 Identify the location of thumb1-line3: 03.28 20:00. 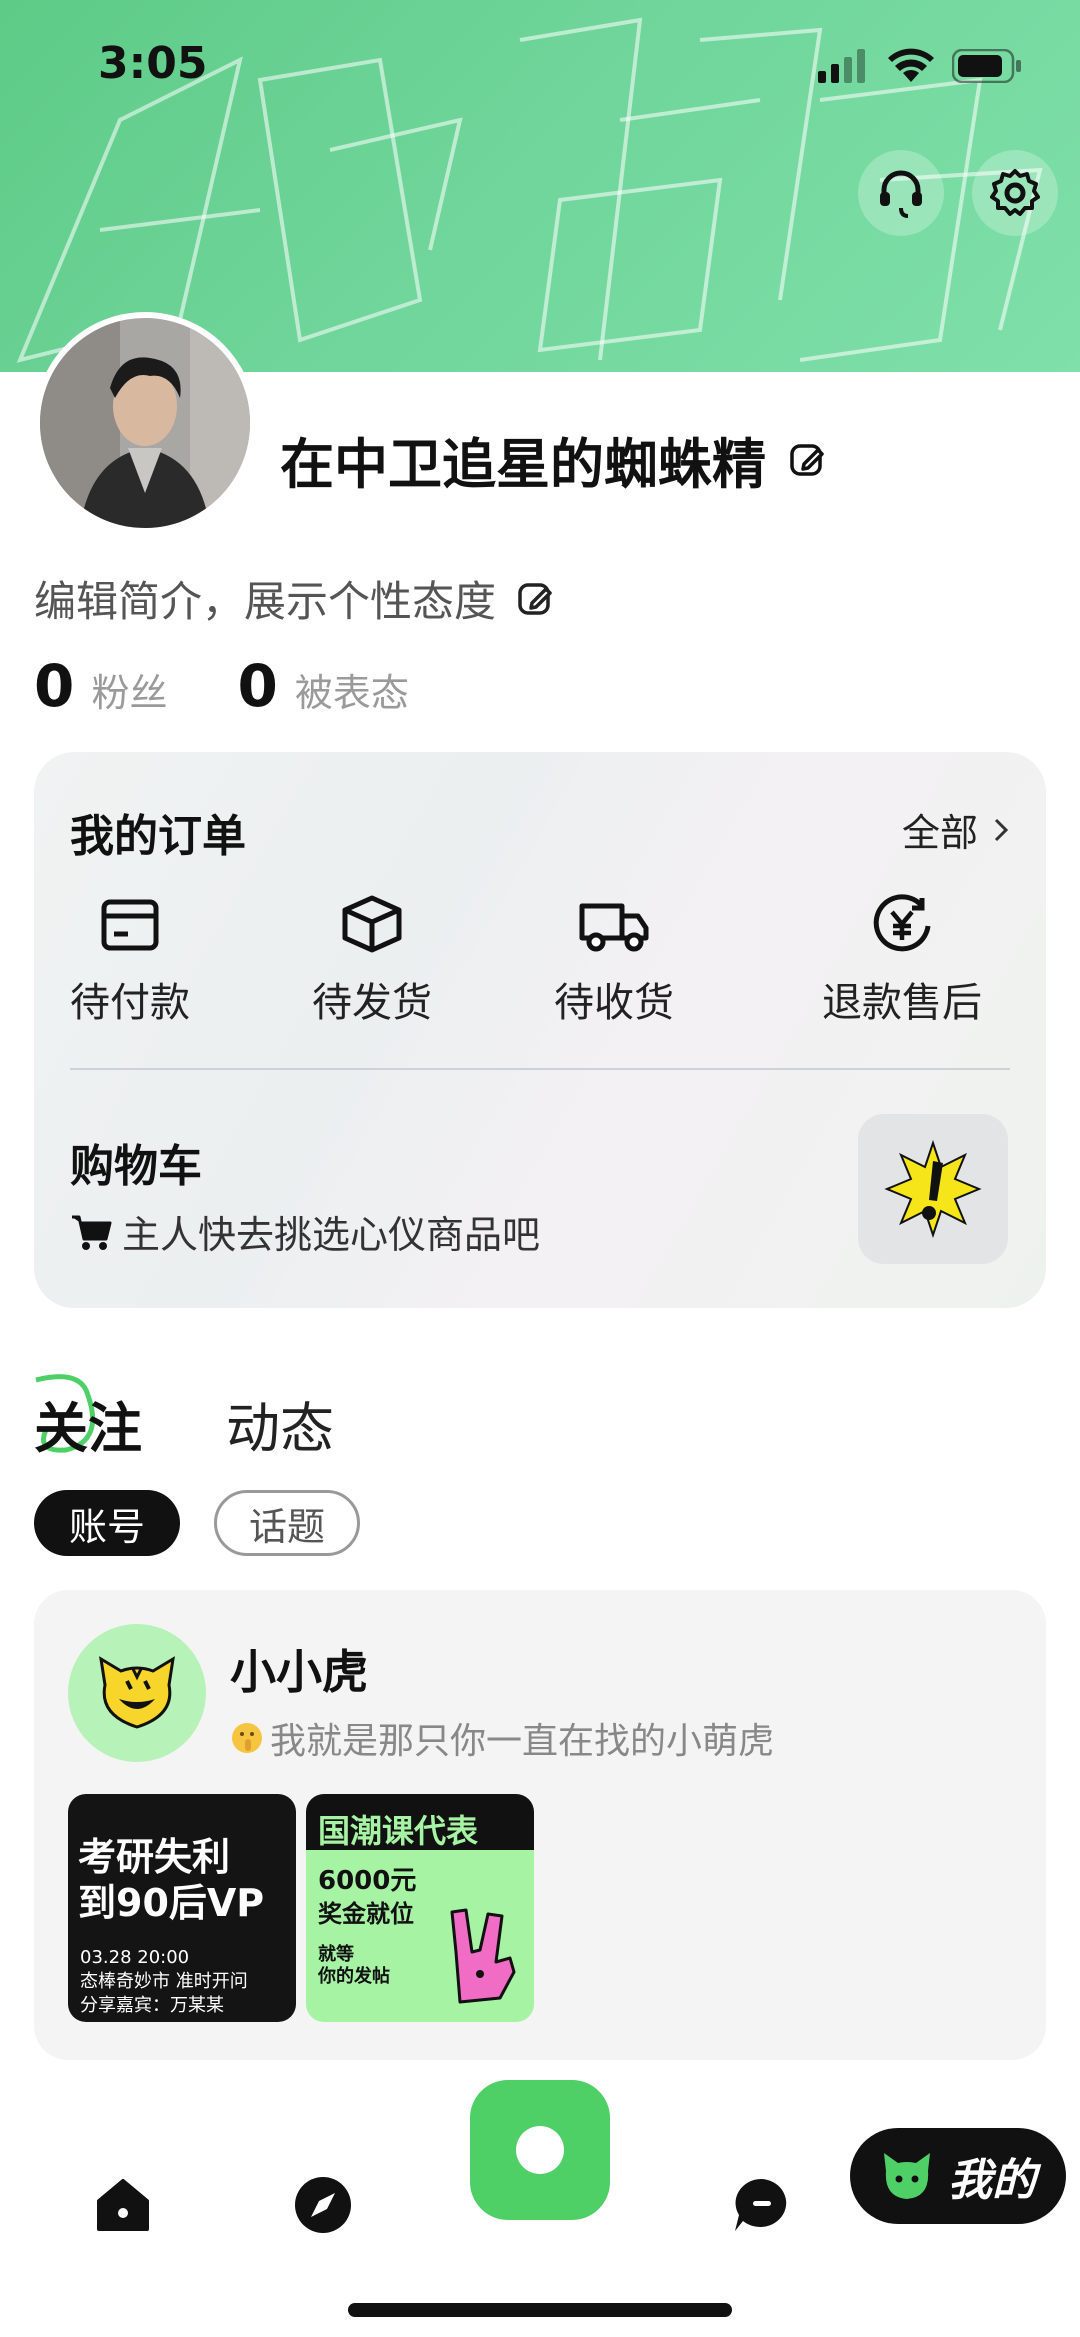
(135, 1957).